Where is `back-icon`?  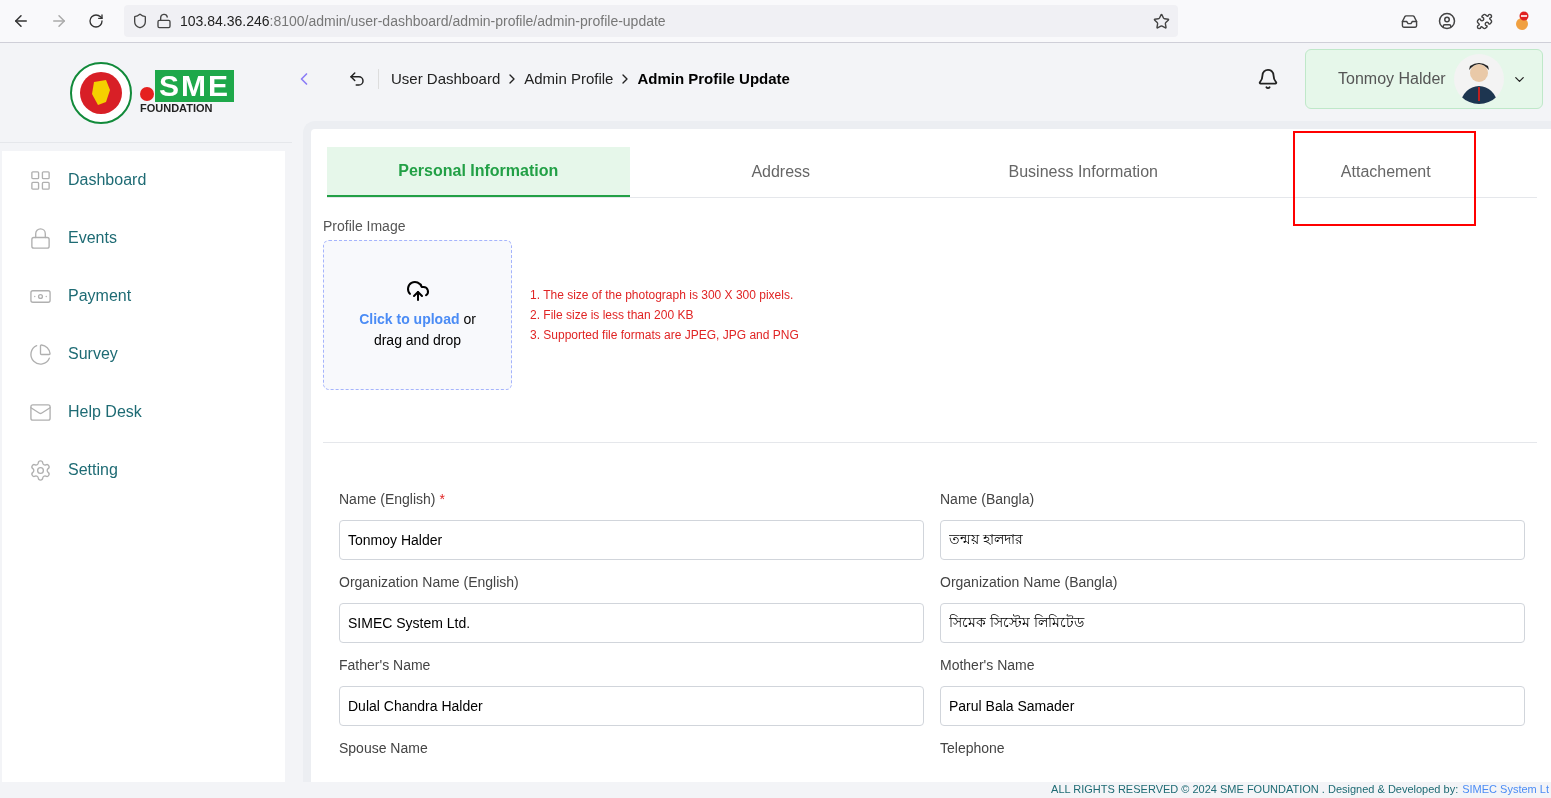 back-icon is located at coordinates (21, 21).